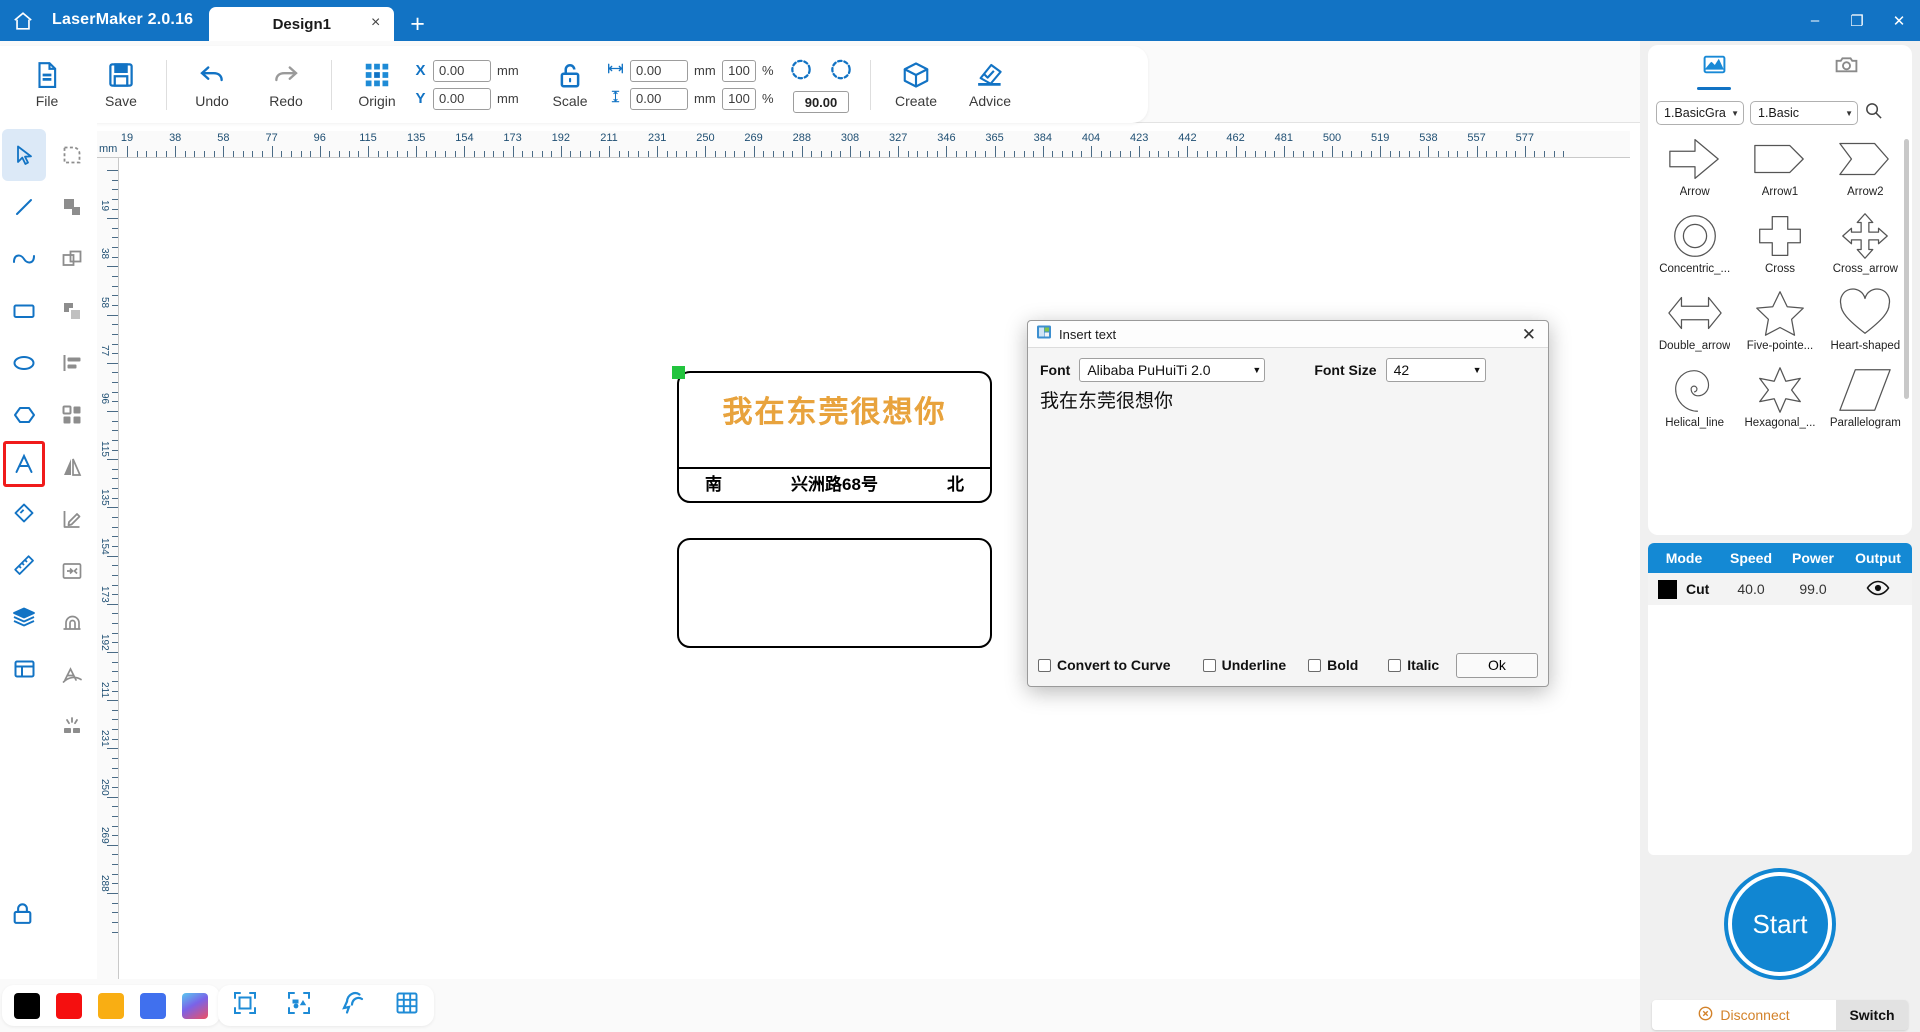 The image size is (1920, 1032). I want to click on scale-lock-button: Scale, so click(570, 84).